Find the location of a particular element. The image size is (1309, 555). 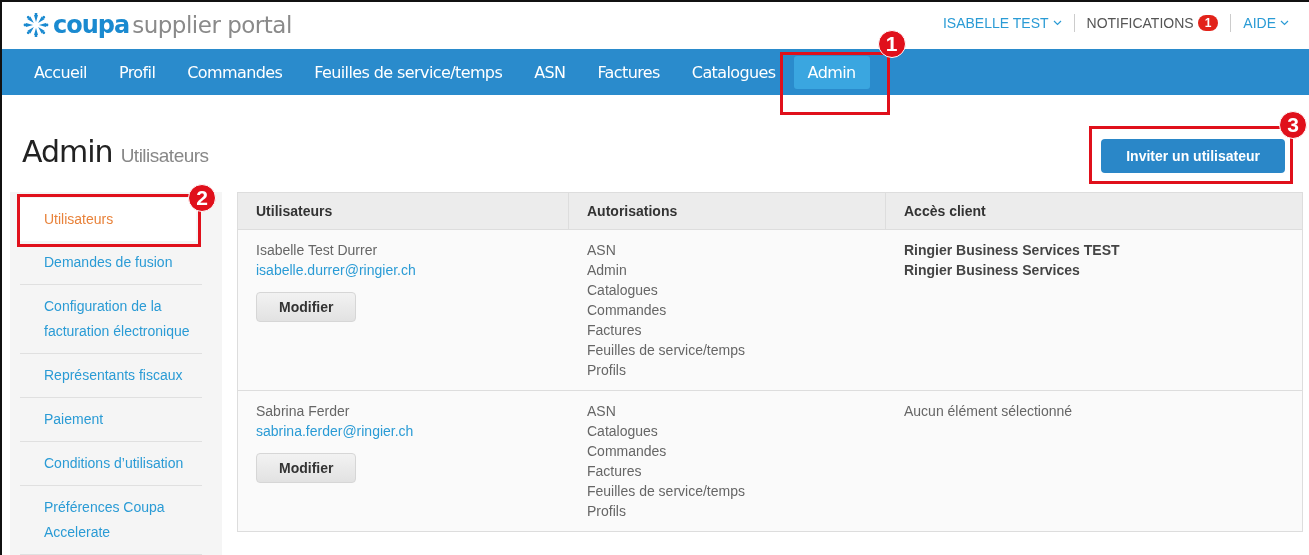

sidebar-item: Représentants fiscaux is located at coordinates (111, 376).